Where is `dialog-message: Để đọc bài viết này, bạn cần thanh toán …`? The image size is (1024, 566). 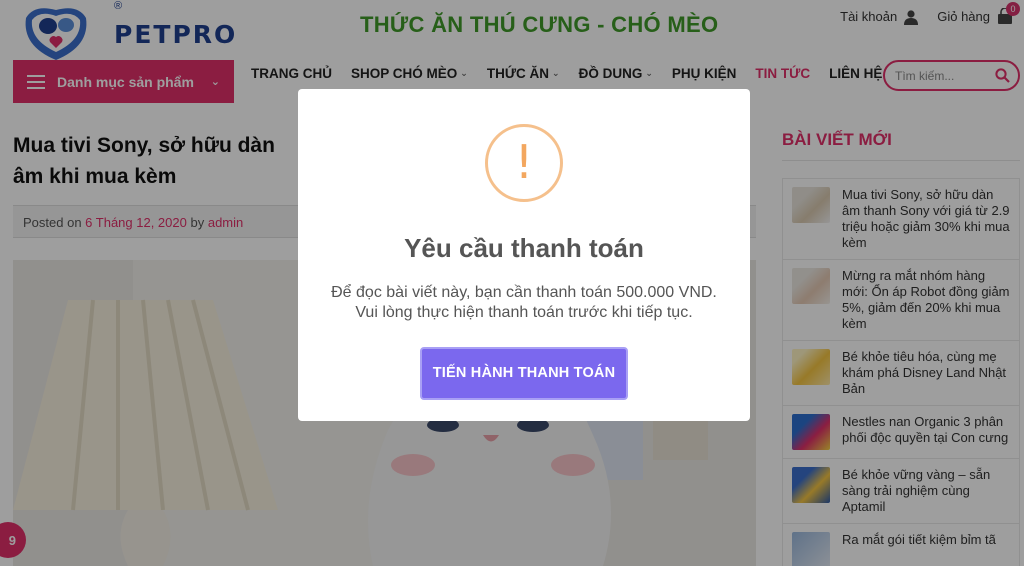 dialog-message: Để đọc bài viết này, bạn cần thanh toán … is located at coordinates (524, 303).